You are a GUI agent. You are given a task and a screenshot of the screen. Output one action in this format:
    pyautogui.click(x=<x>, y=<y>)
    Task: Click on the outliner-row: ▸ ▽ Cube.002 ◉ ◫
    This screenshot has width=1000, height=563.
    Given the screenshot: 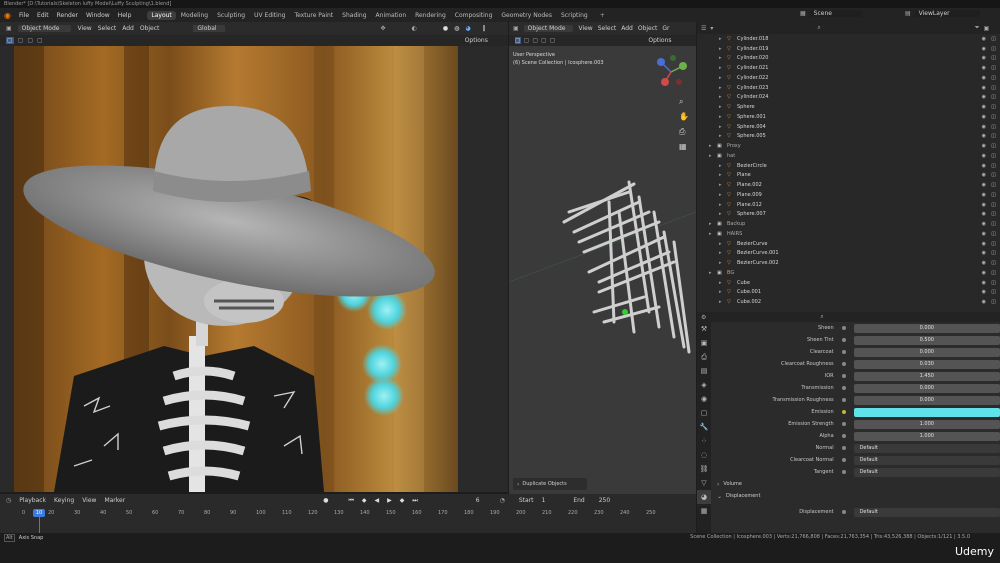 What is the action you would take?
    pyautogui.click(x=848, y=302)
    